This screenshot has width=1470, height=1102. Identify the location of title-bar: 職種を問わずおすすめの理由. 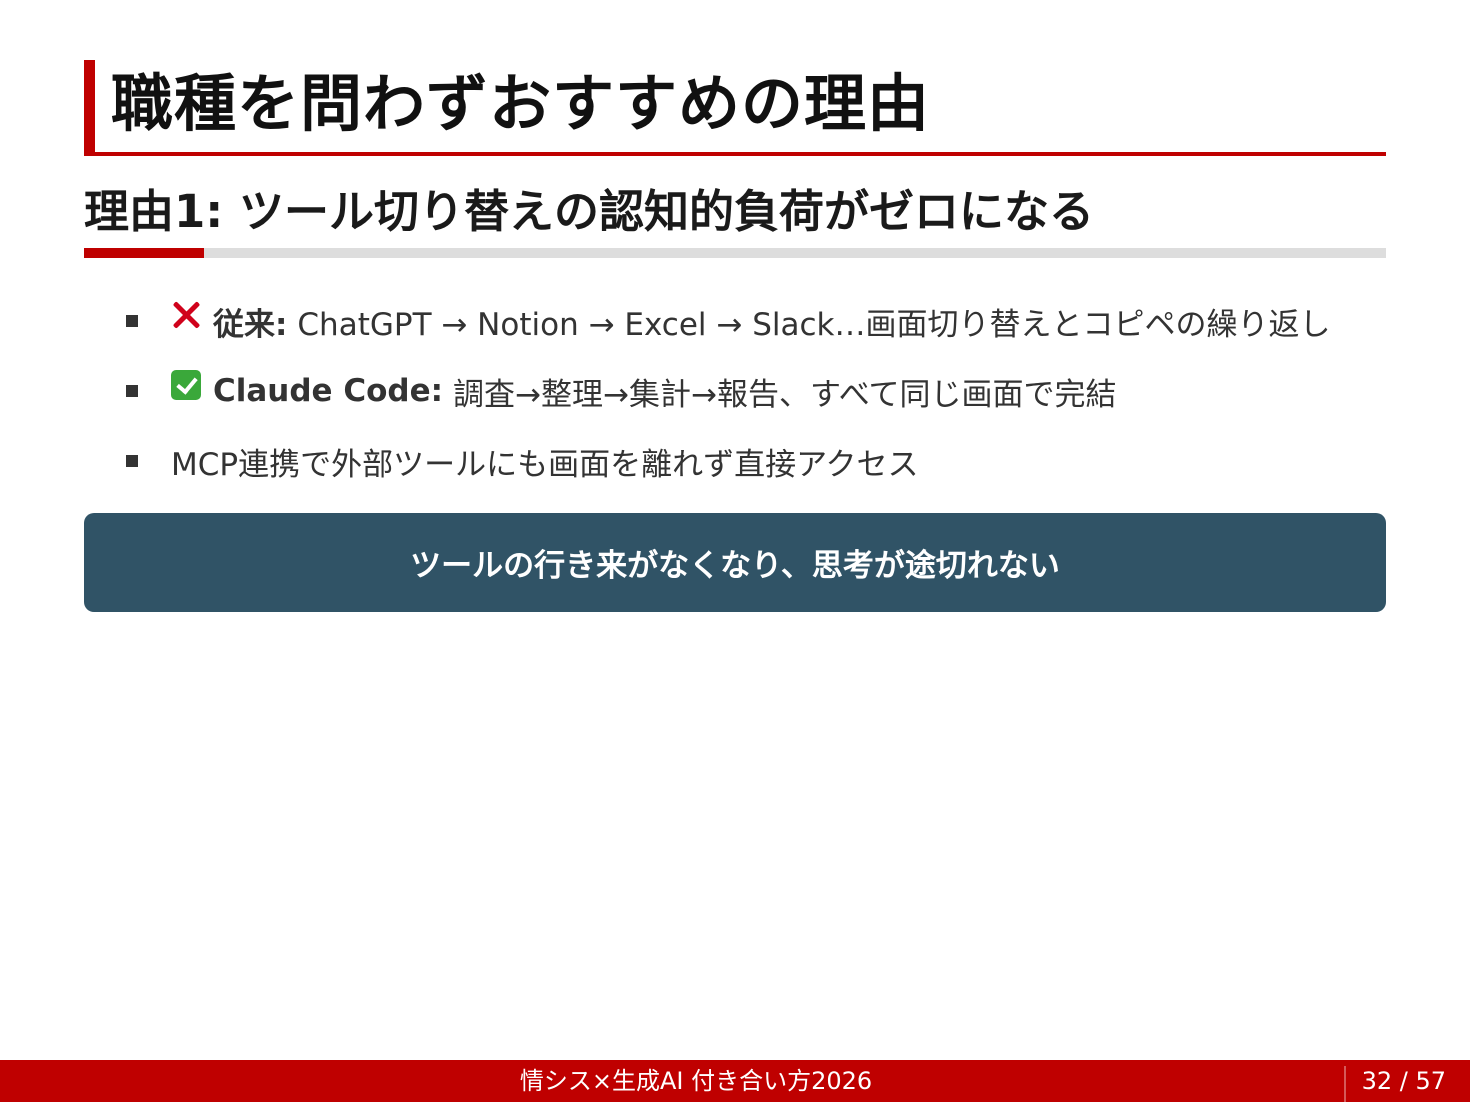
(735, 108).